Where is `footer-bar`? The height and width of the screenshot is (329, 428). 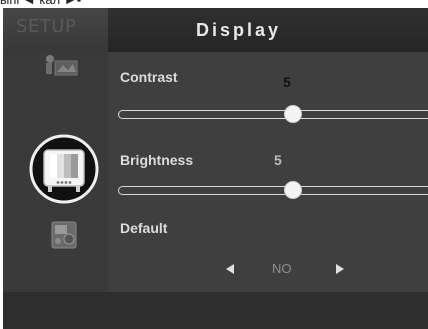
footer-bar is located at coordinates (215, 310).